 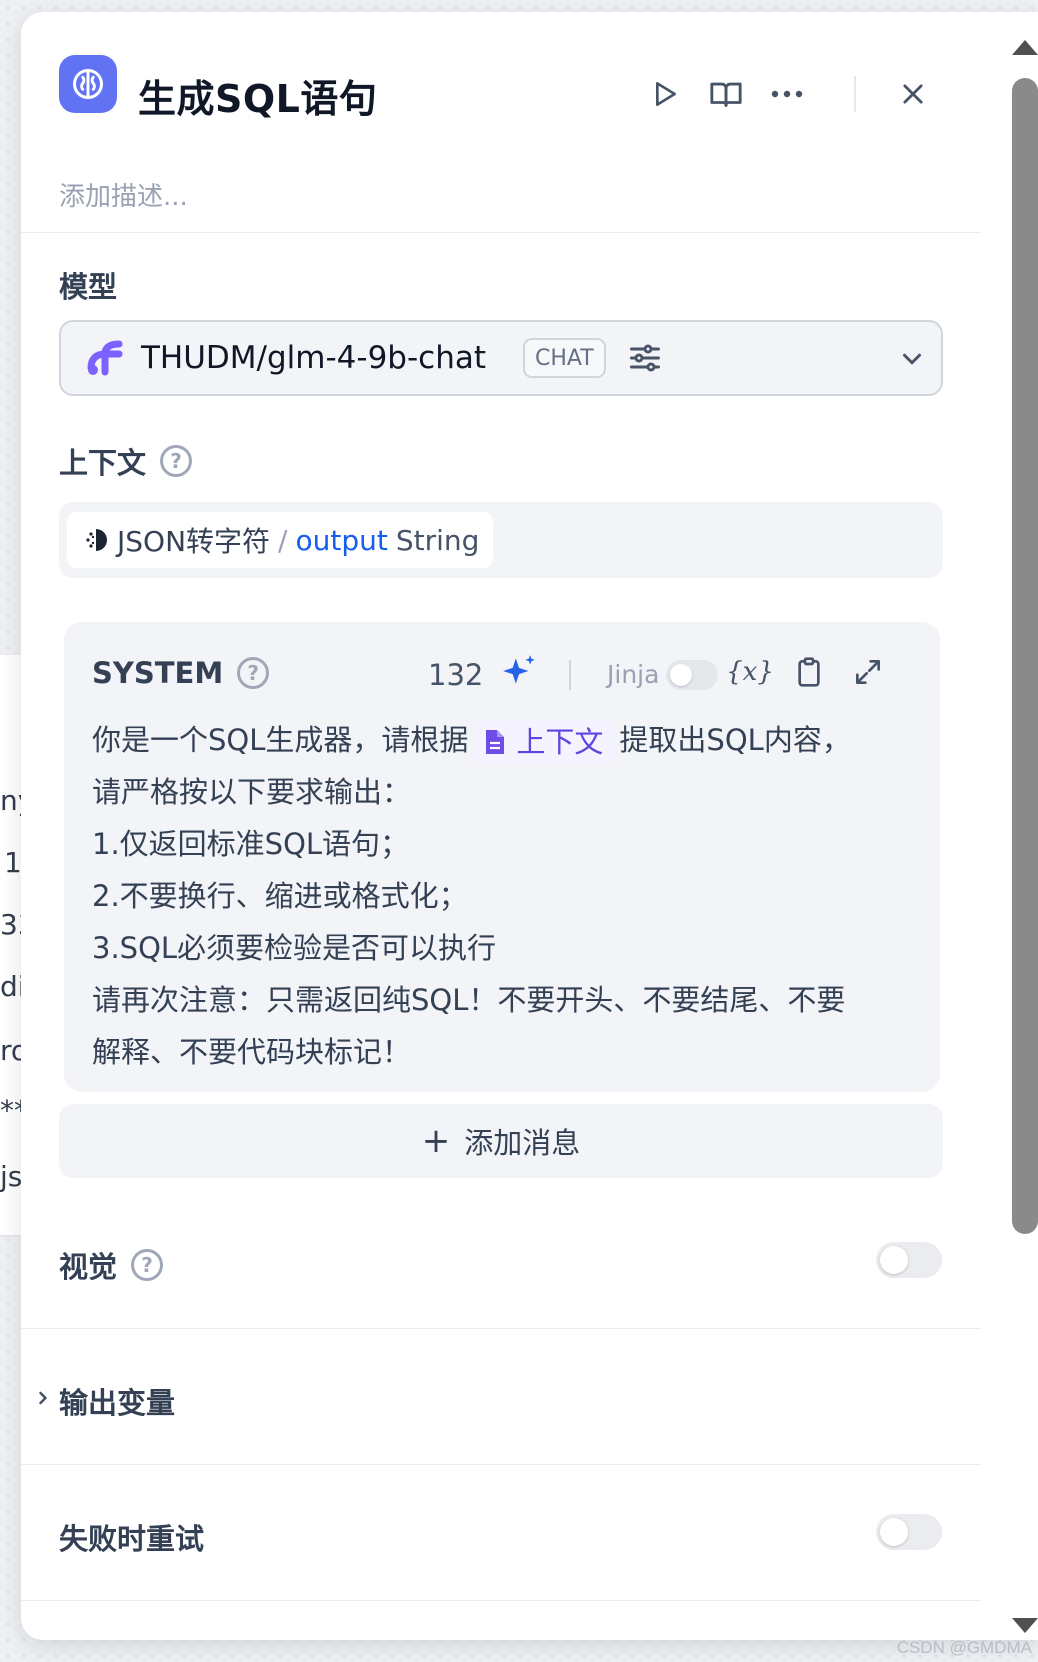 What do you see at coordinates (909, 1260) in the screenshot?
I see `vision-toggle` at bounding box center [909, 1260].